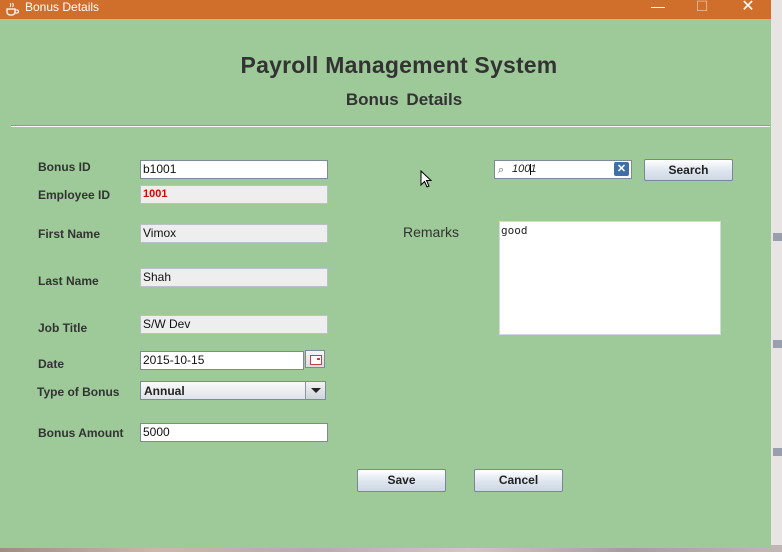 This screenshot has height=552, width=782. I want to click on date-label: Date, so click(51, 364).